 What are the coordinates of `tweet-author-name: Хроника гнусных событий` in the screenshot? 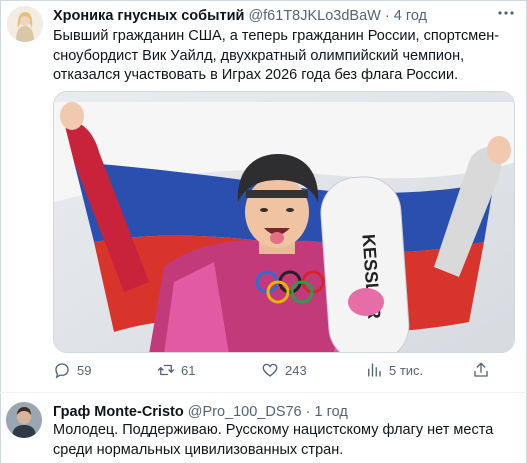 It's located at (148, 16).